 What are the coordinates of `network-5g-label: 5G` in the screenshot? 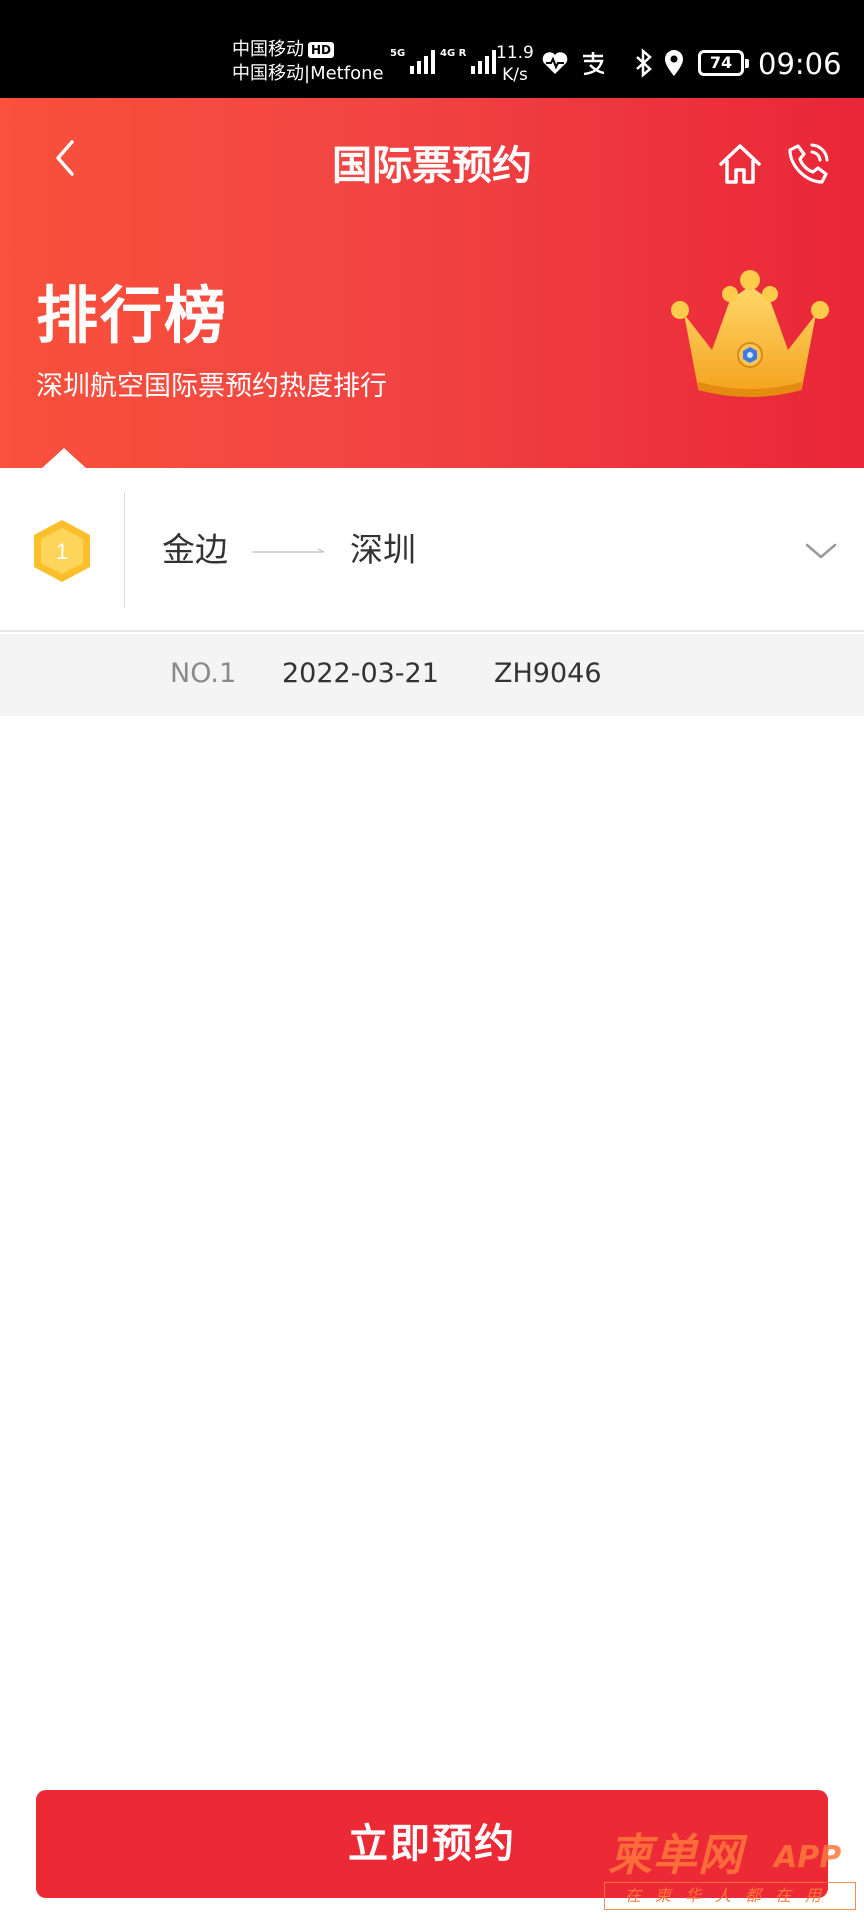 It's located at (398, 53).